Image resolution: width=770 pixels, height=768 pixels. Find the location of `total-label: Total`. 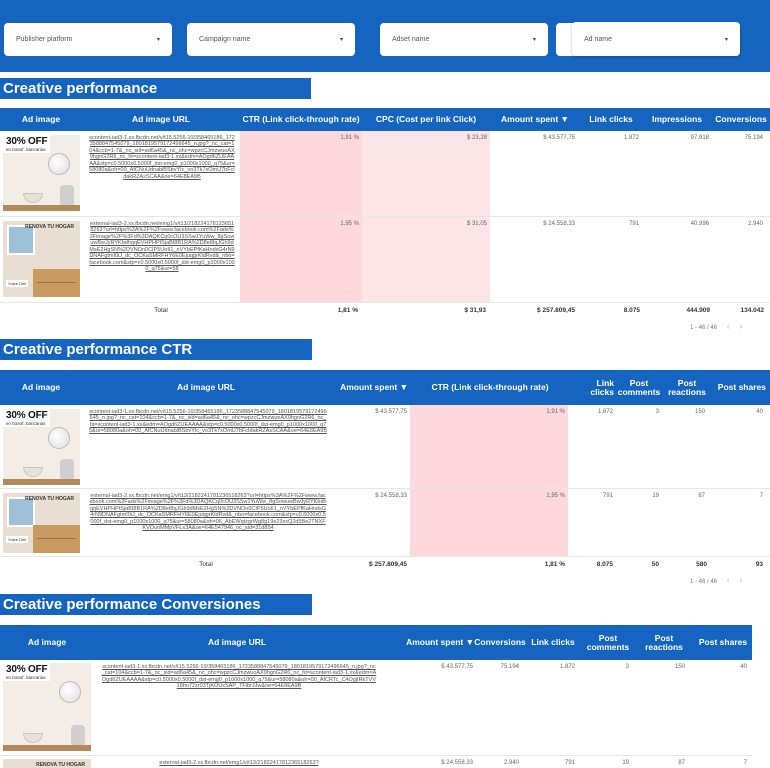

total-label: Total is located at coordinates (161, 310).